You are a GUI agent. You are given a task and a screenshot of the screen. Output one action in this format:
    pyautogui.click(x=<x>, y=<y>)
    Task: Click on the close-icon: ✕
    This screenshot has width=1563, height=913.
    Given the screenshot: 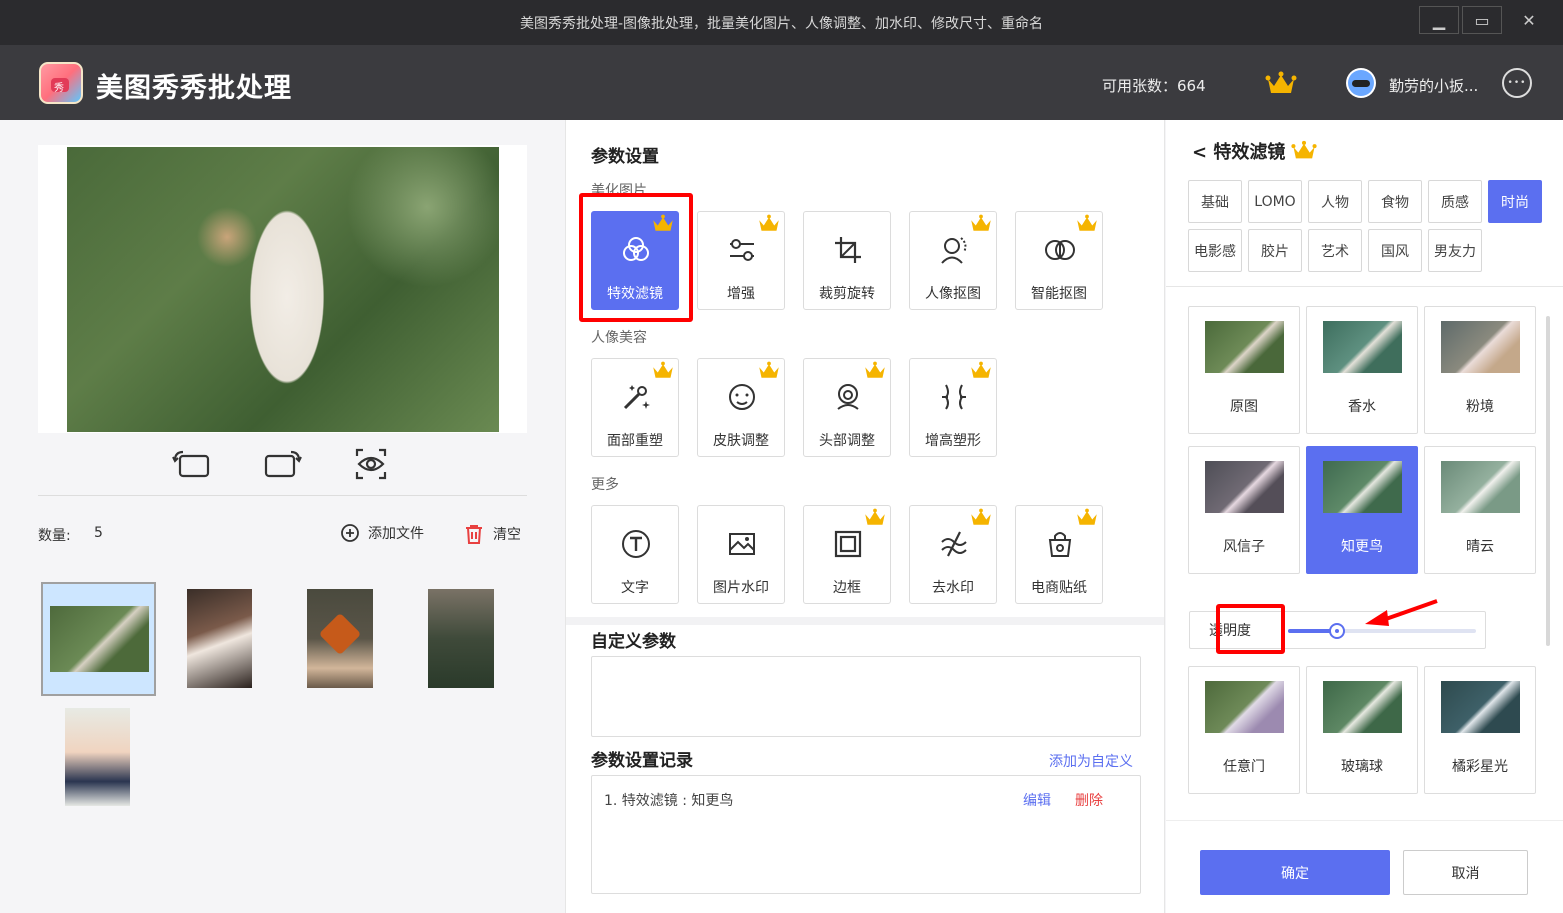 What is the action you would take?
    pyautogui.click(x=1529, y=20)
    